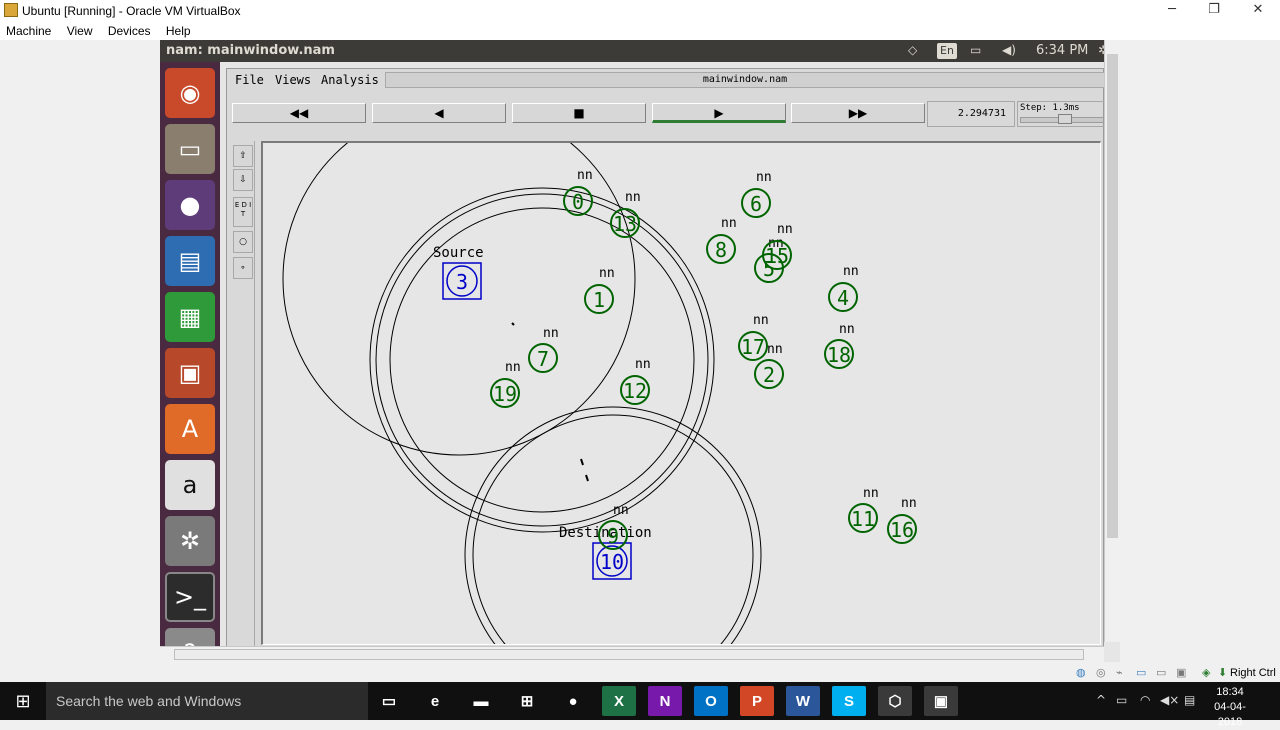  What do you see at coordinates (129, 30) in the screenshot?
I see `menu-devices: Devices` at bounding box center [129, 30].